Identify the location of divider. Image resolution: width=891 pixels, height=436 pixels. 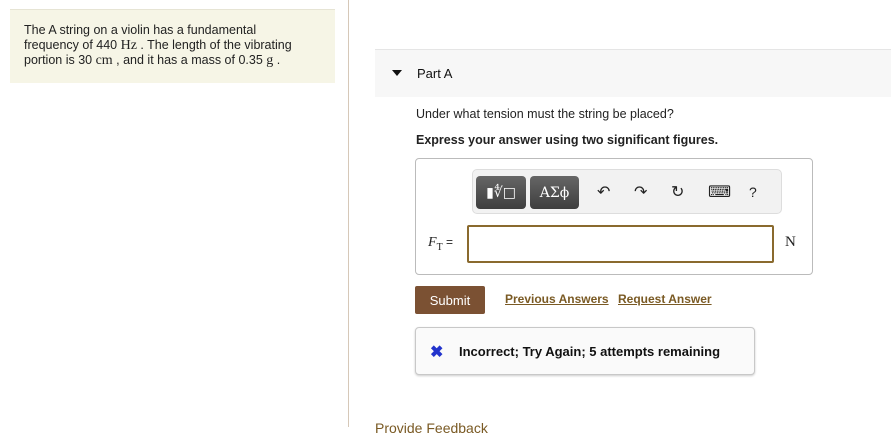
(348, 213).